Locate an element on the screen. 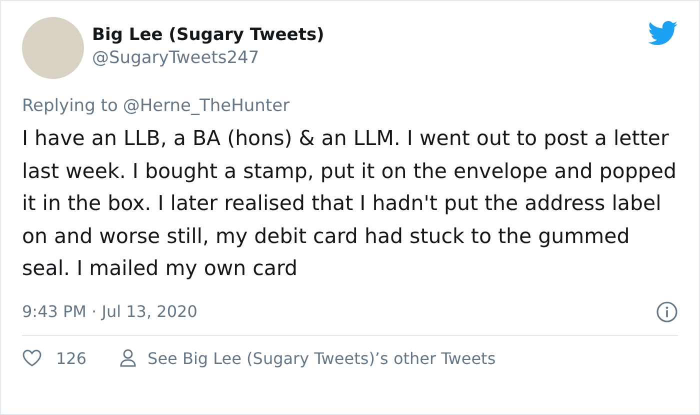 The height and width of the screenshot is (415, 700). person-icon is located at coordinates (128, 358).